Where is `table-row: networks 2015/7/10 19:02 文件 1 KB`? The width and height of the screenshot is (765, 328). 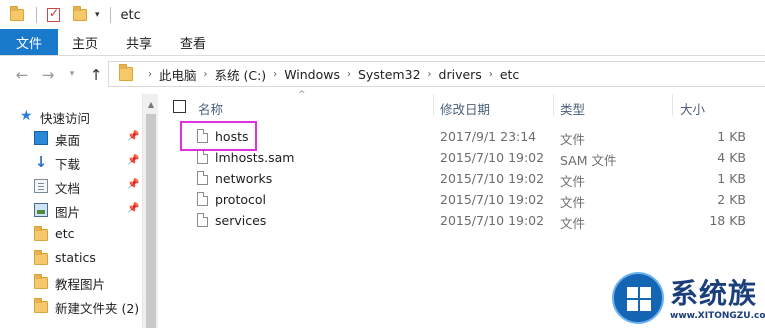
table-row: networks 2015/7/10 19:02 文件 1 KB is located at coordinates (458, 178).